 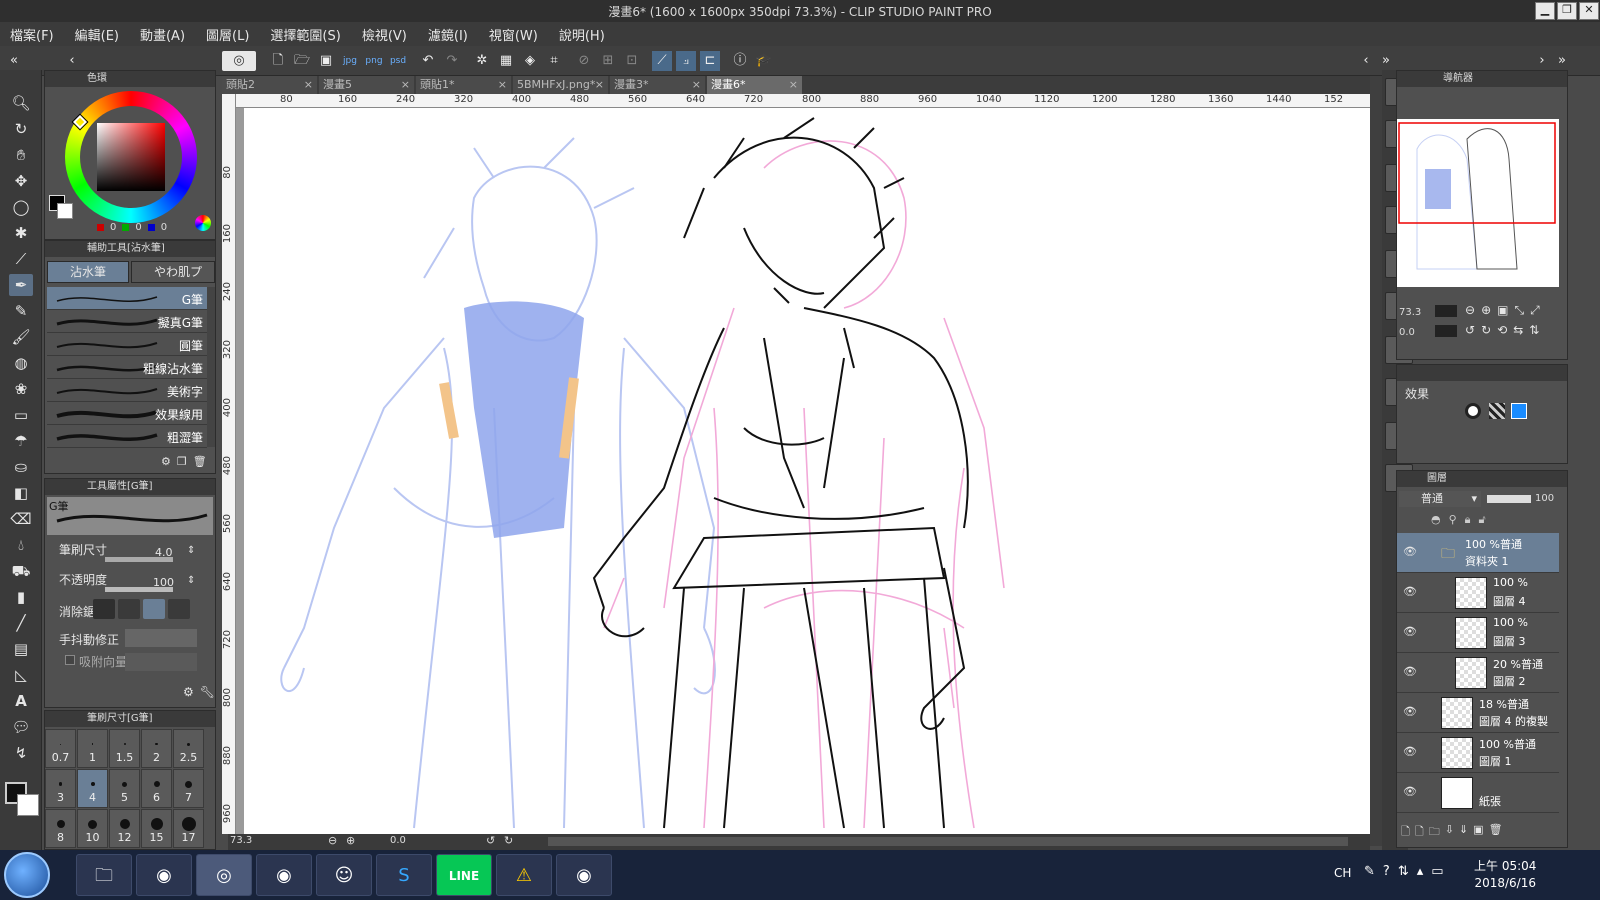 What do you see at coordinates (632, 61) in the screenshot?
I see `guide-snap-icon: ⊡` at bounding box center [632, 61].